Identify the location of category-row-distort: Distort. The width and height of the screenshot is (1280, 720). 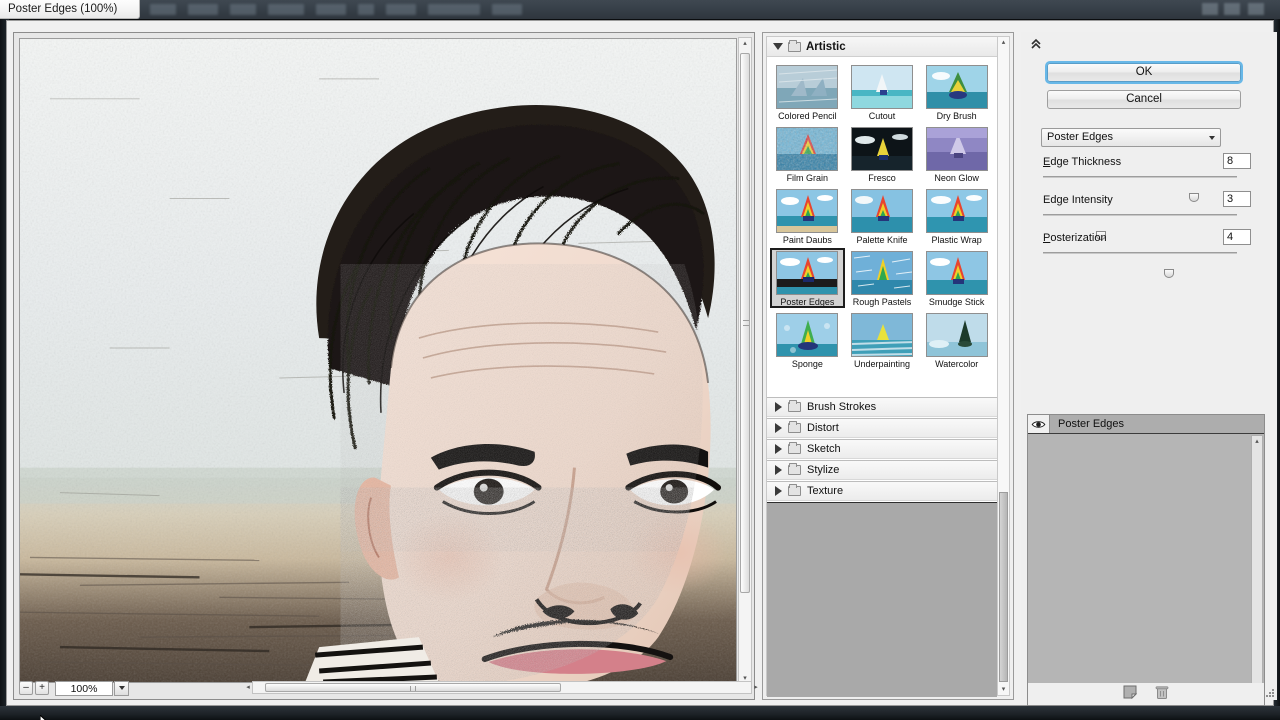
(882, 428).